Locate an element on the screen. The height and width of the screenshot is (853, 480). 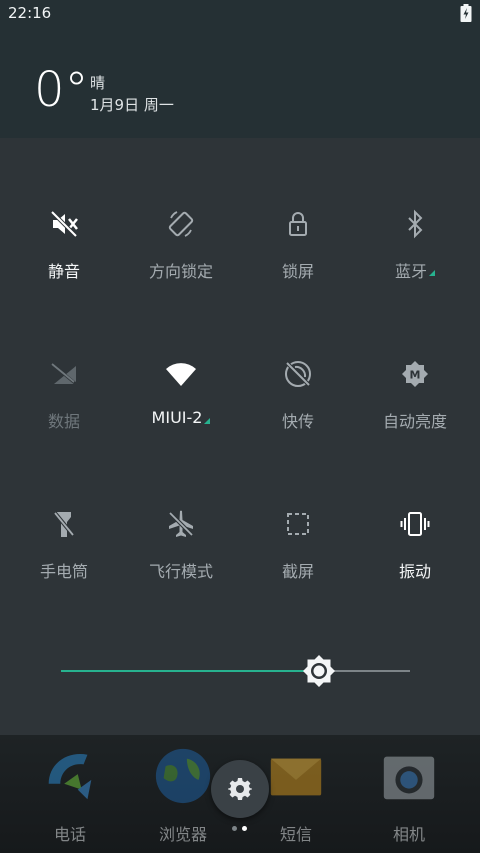
toggle-label: 自动亮度 is located at coordinates (414, 421).